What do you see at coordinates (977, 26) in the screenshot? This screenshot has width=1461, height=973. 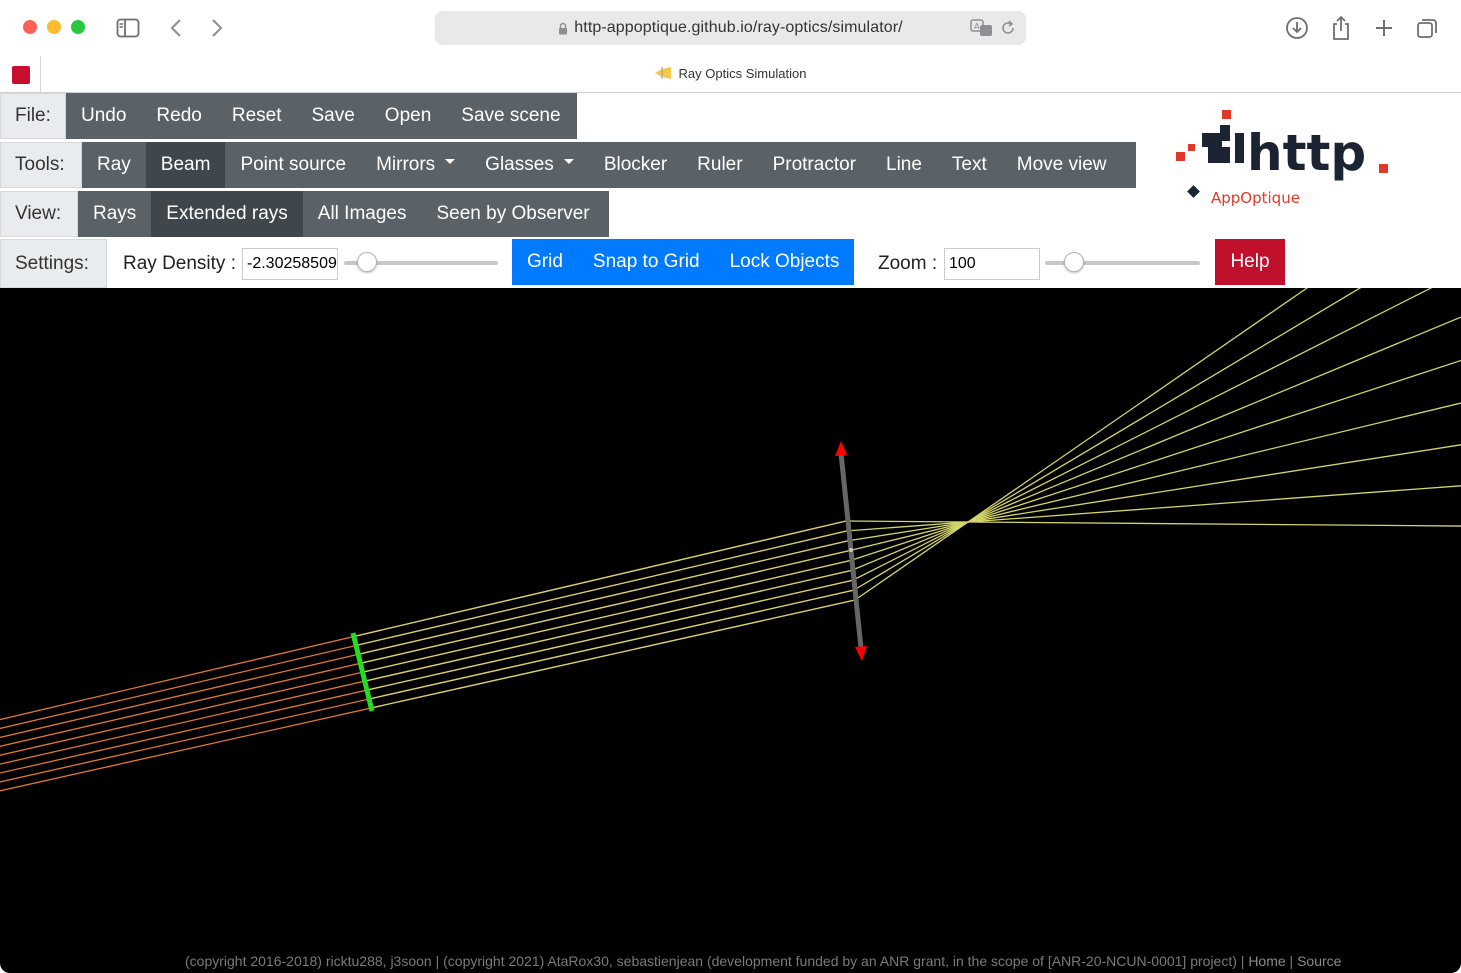 I see `svg-text: A` at bounding box center [977, 26].